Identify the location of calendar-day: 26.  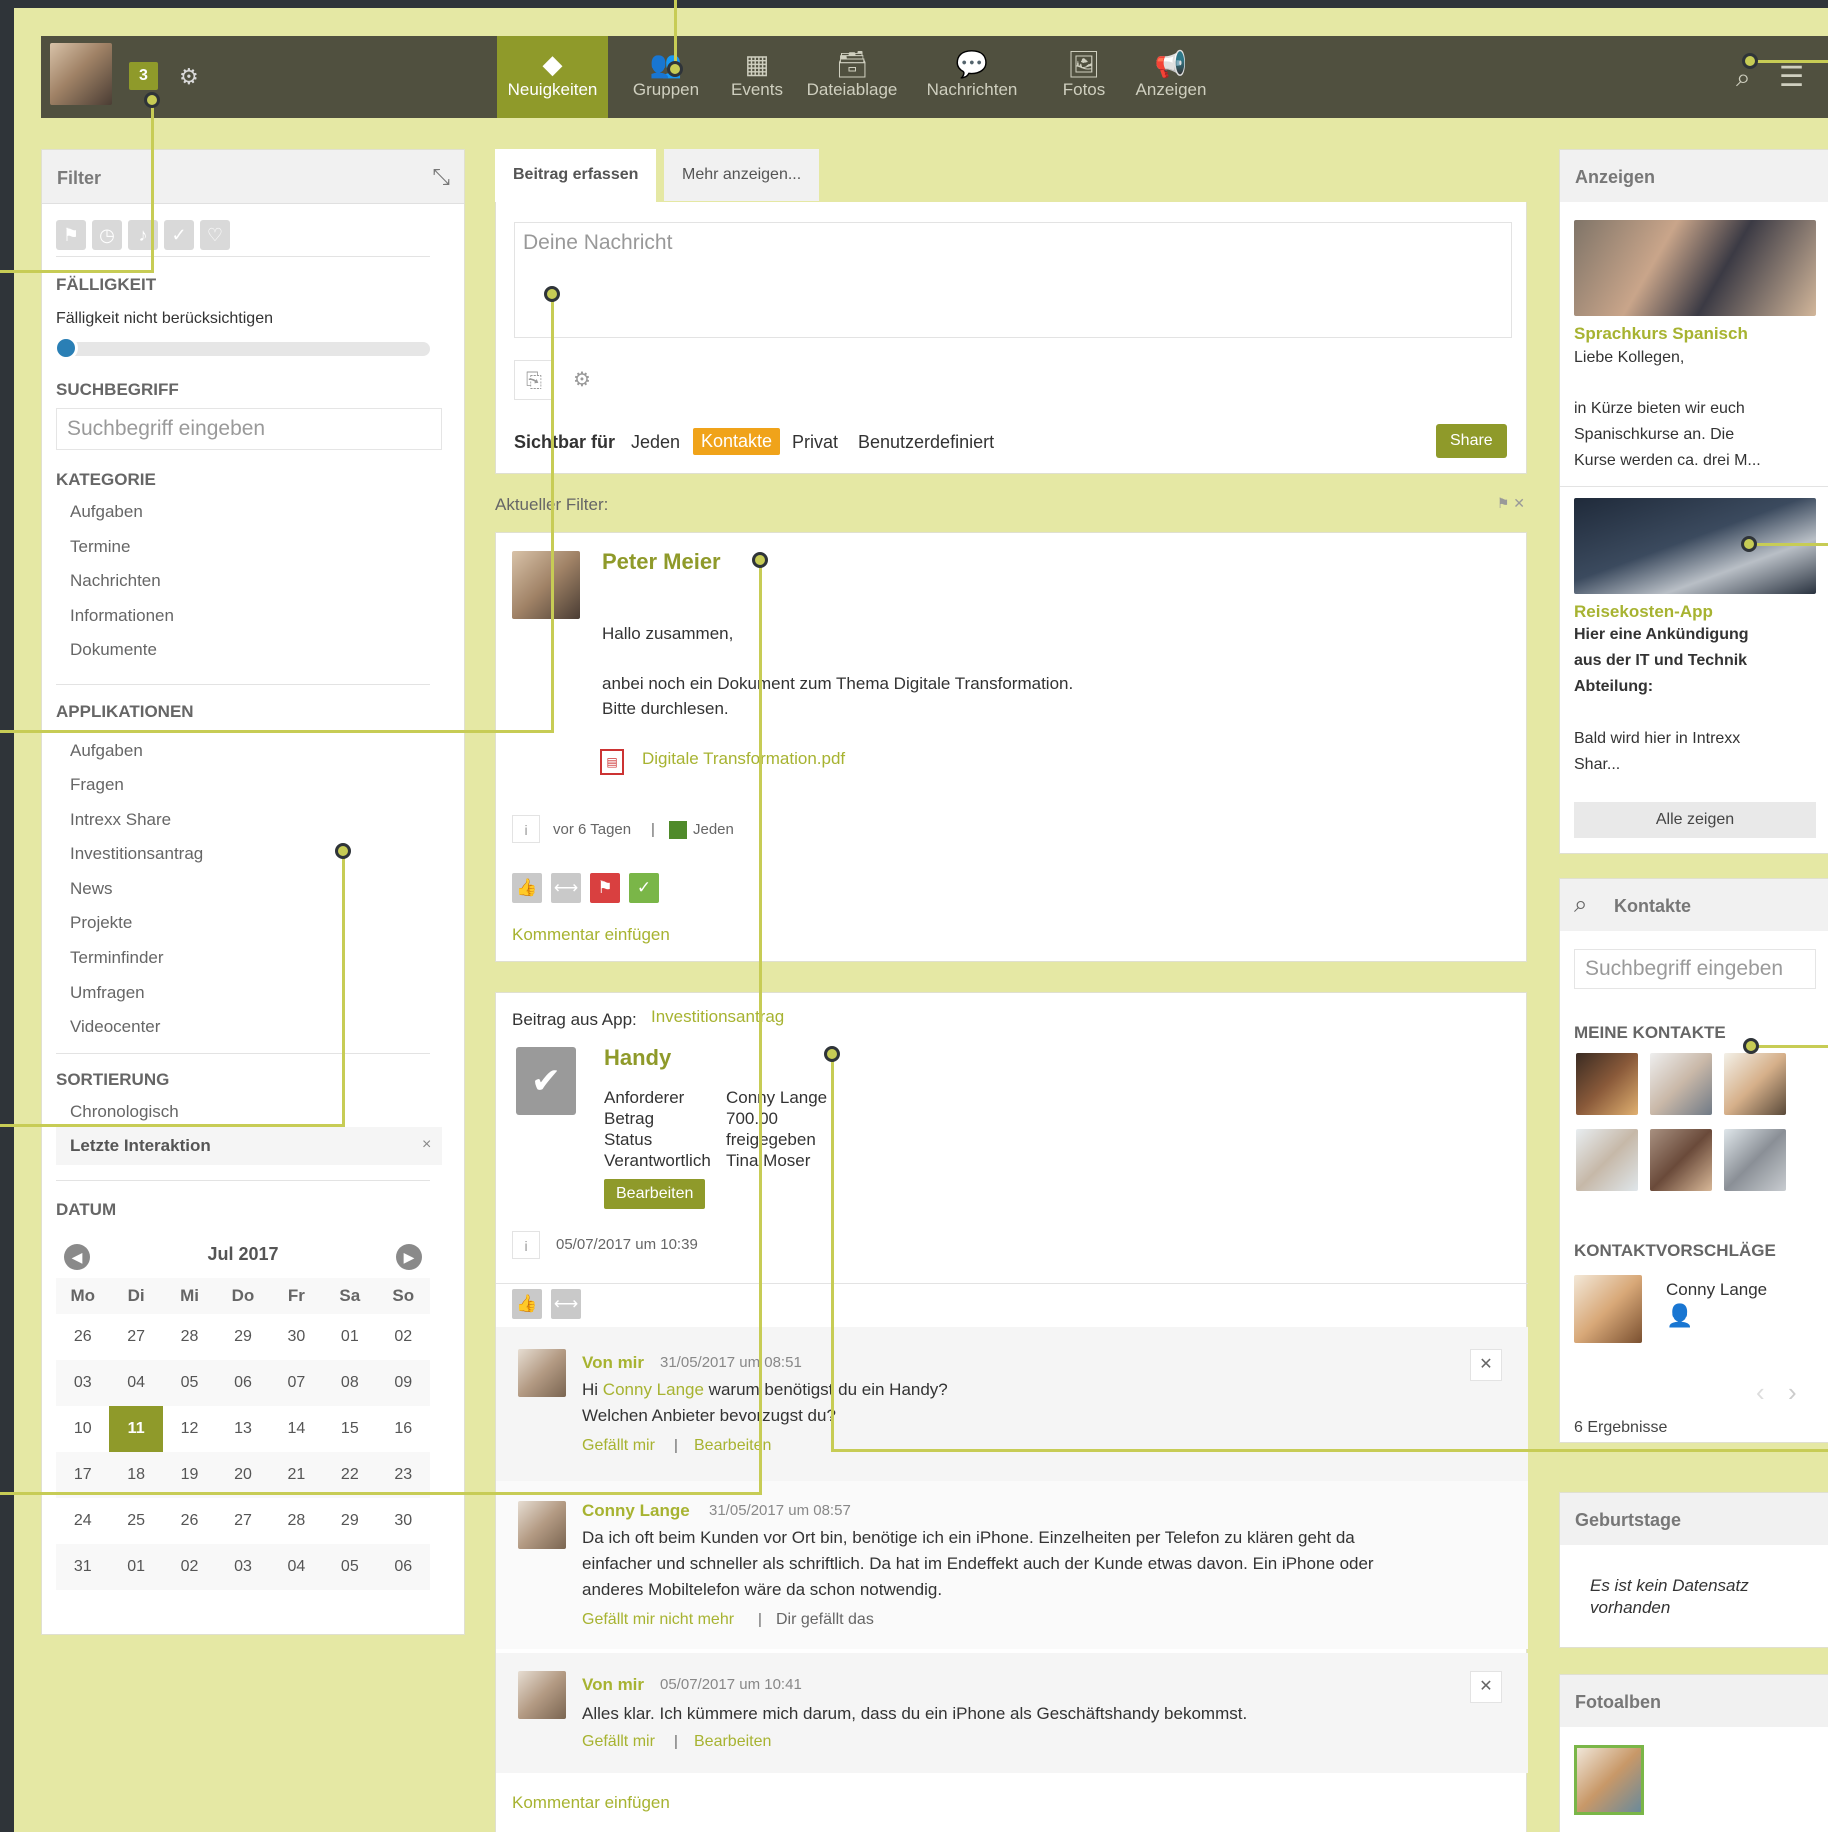
(82, 1337).